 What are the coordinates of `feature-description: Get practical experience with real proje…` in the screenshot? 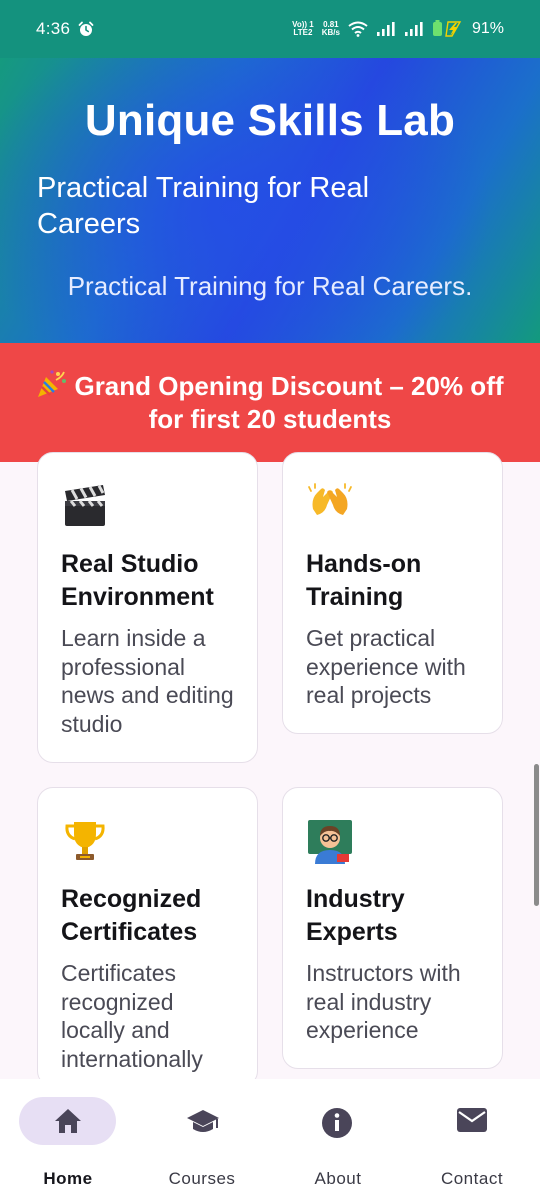 It's located at (386, 666).